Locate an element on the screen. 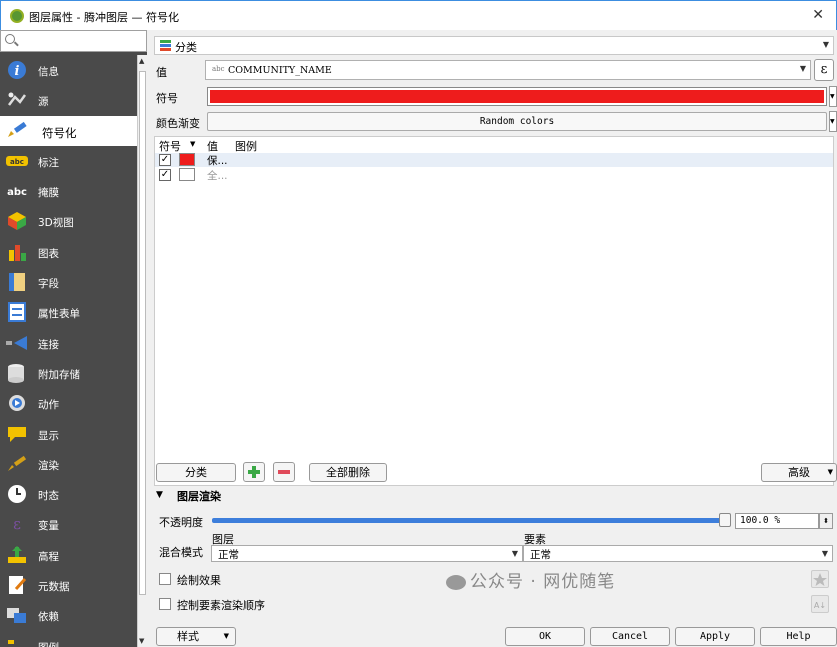 This screenshot has height=647, width=837. order-settings-button: A↓ is located at coordinates (820, 604).